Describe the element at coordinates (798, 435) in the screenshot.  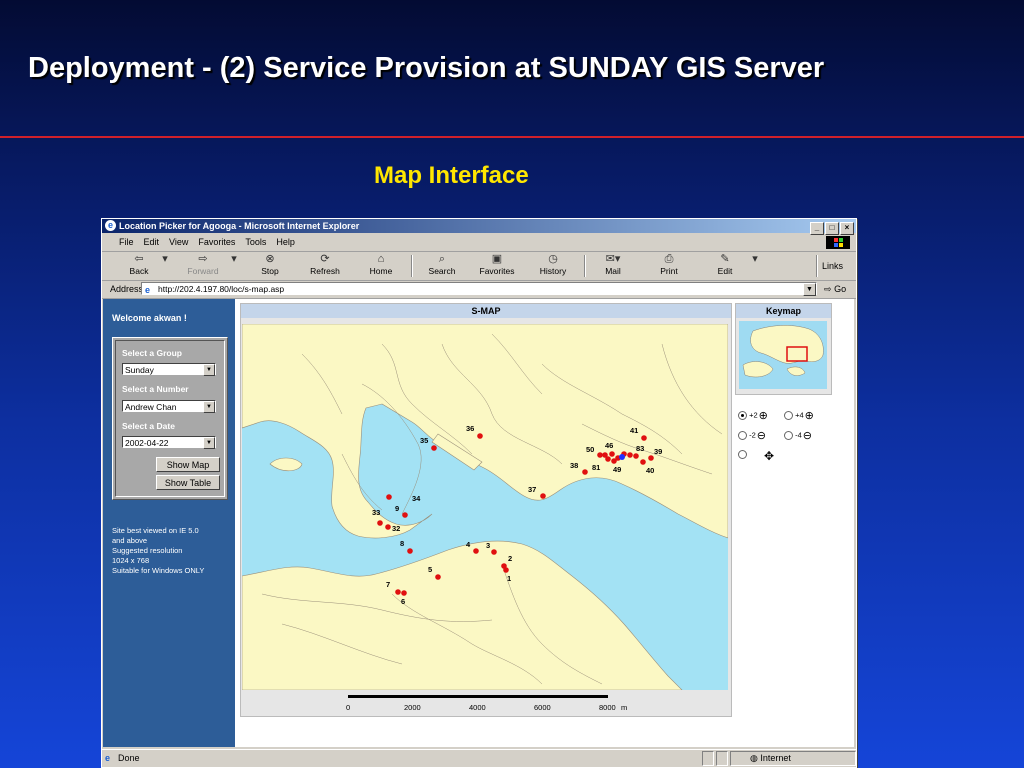
I see `zoom-out-4-option: -4⊖` at that location.